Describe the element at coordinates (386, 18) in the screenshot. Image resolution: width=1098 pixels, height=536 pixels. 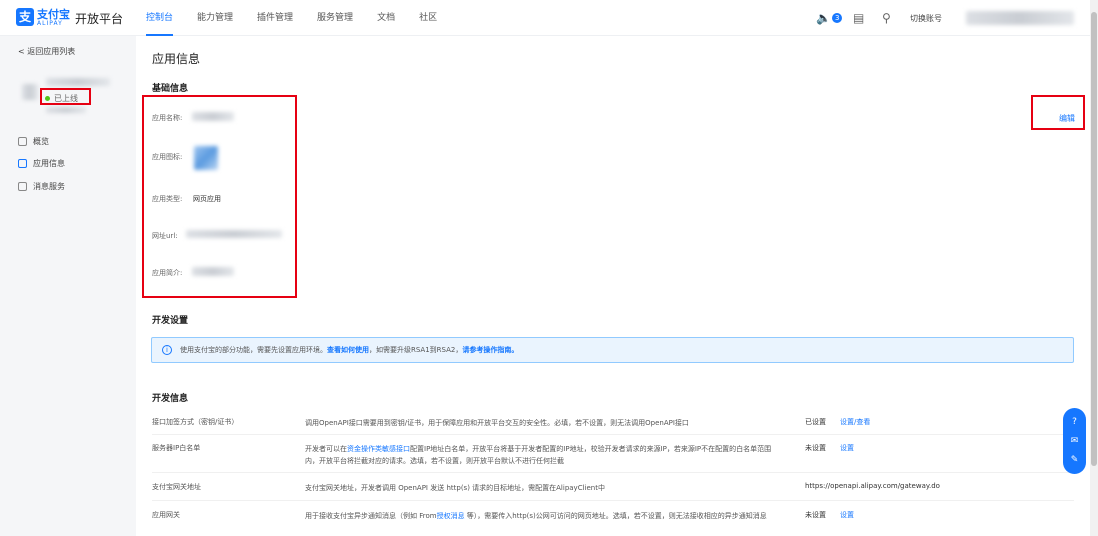
I see `nav-docs: 文档` at that location.